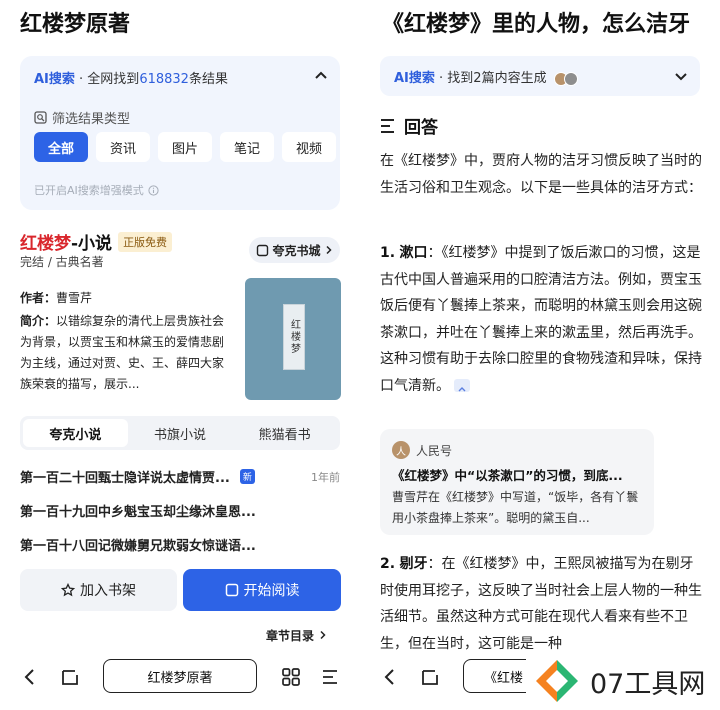 The image size is (720, 710). What do you see at coordinates (271, 591) in the screenshot?
I see `start-reading-label: 开始阅读` at bounding box center [271, 591].